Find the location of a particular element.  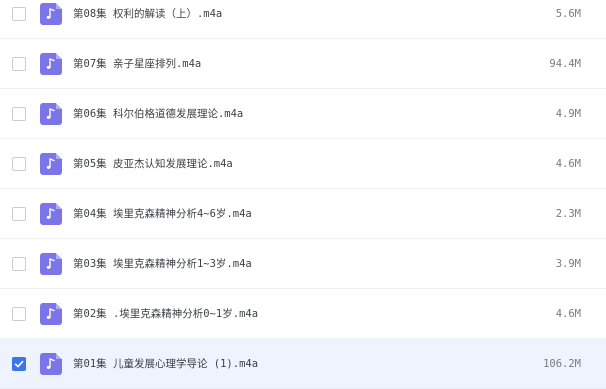

file-name: 第07集 亲子星座排列.m4a is located at coordinates (137, 63).